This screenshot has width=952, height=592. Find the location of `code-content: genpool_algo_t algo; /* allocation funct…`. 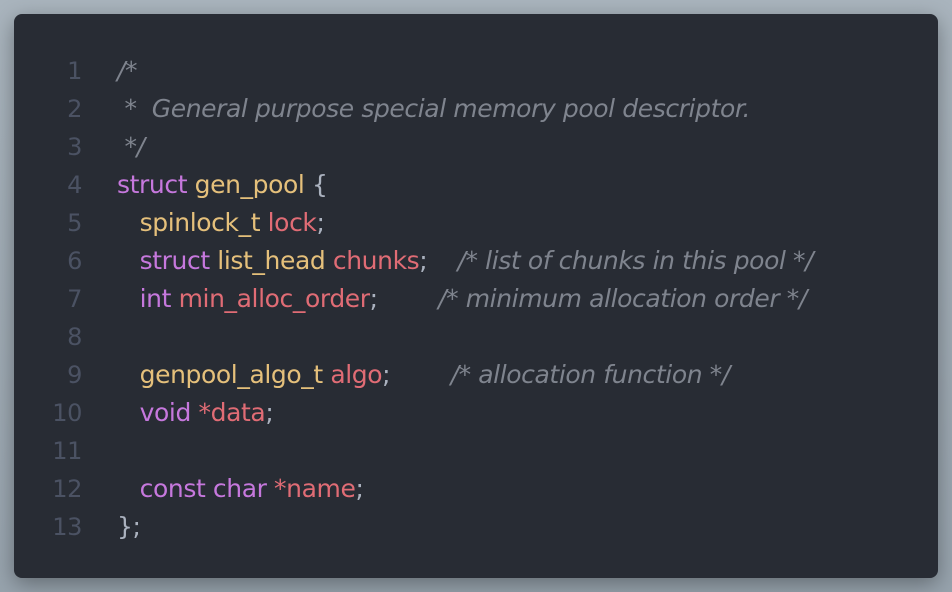

code-content: genpool_algo_t algo; /* allocation funct… is located at coordinates (424, 375).